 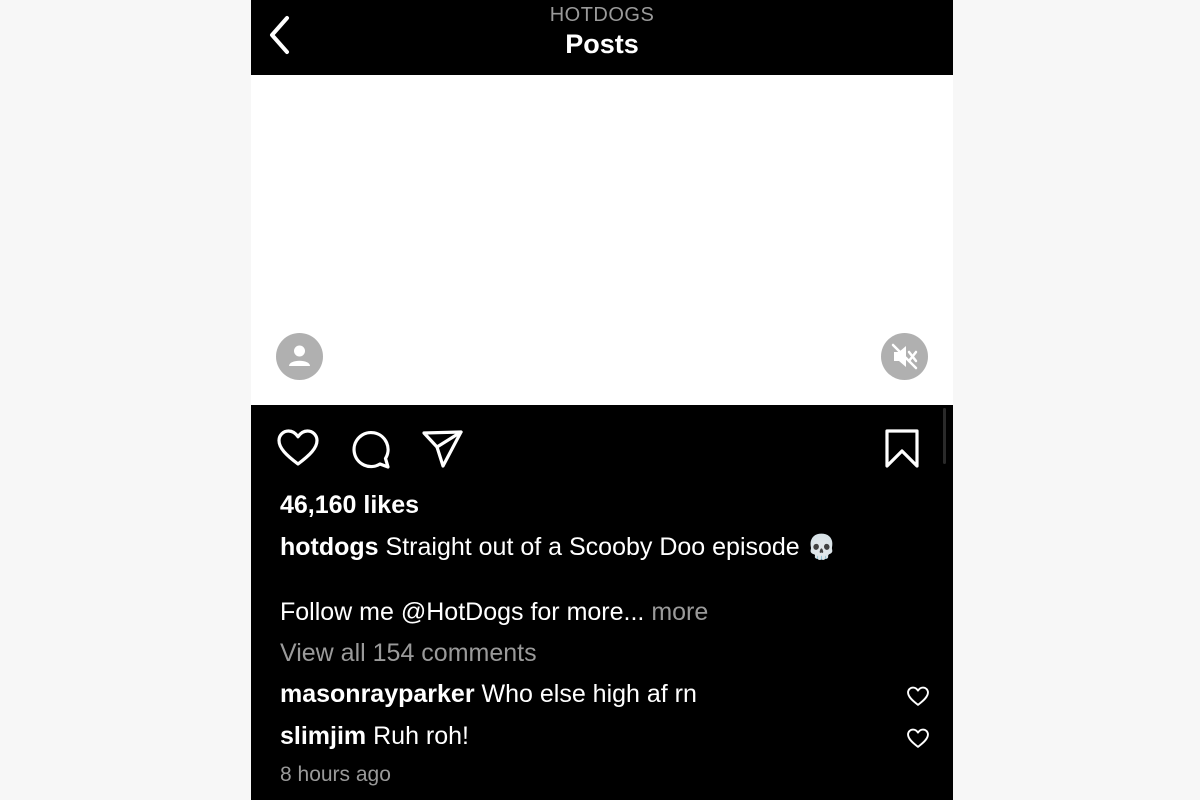 I want to click on comment-text: Who else high af rn, so click(x=589, y=694).